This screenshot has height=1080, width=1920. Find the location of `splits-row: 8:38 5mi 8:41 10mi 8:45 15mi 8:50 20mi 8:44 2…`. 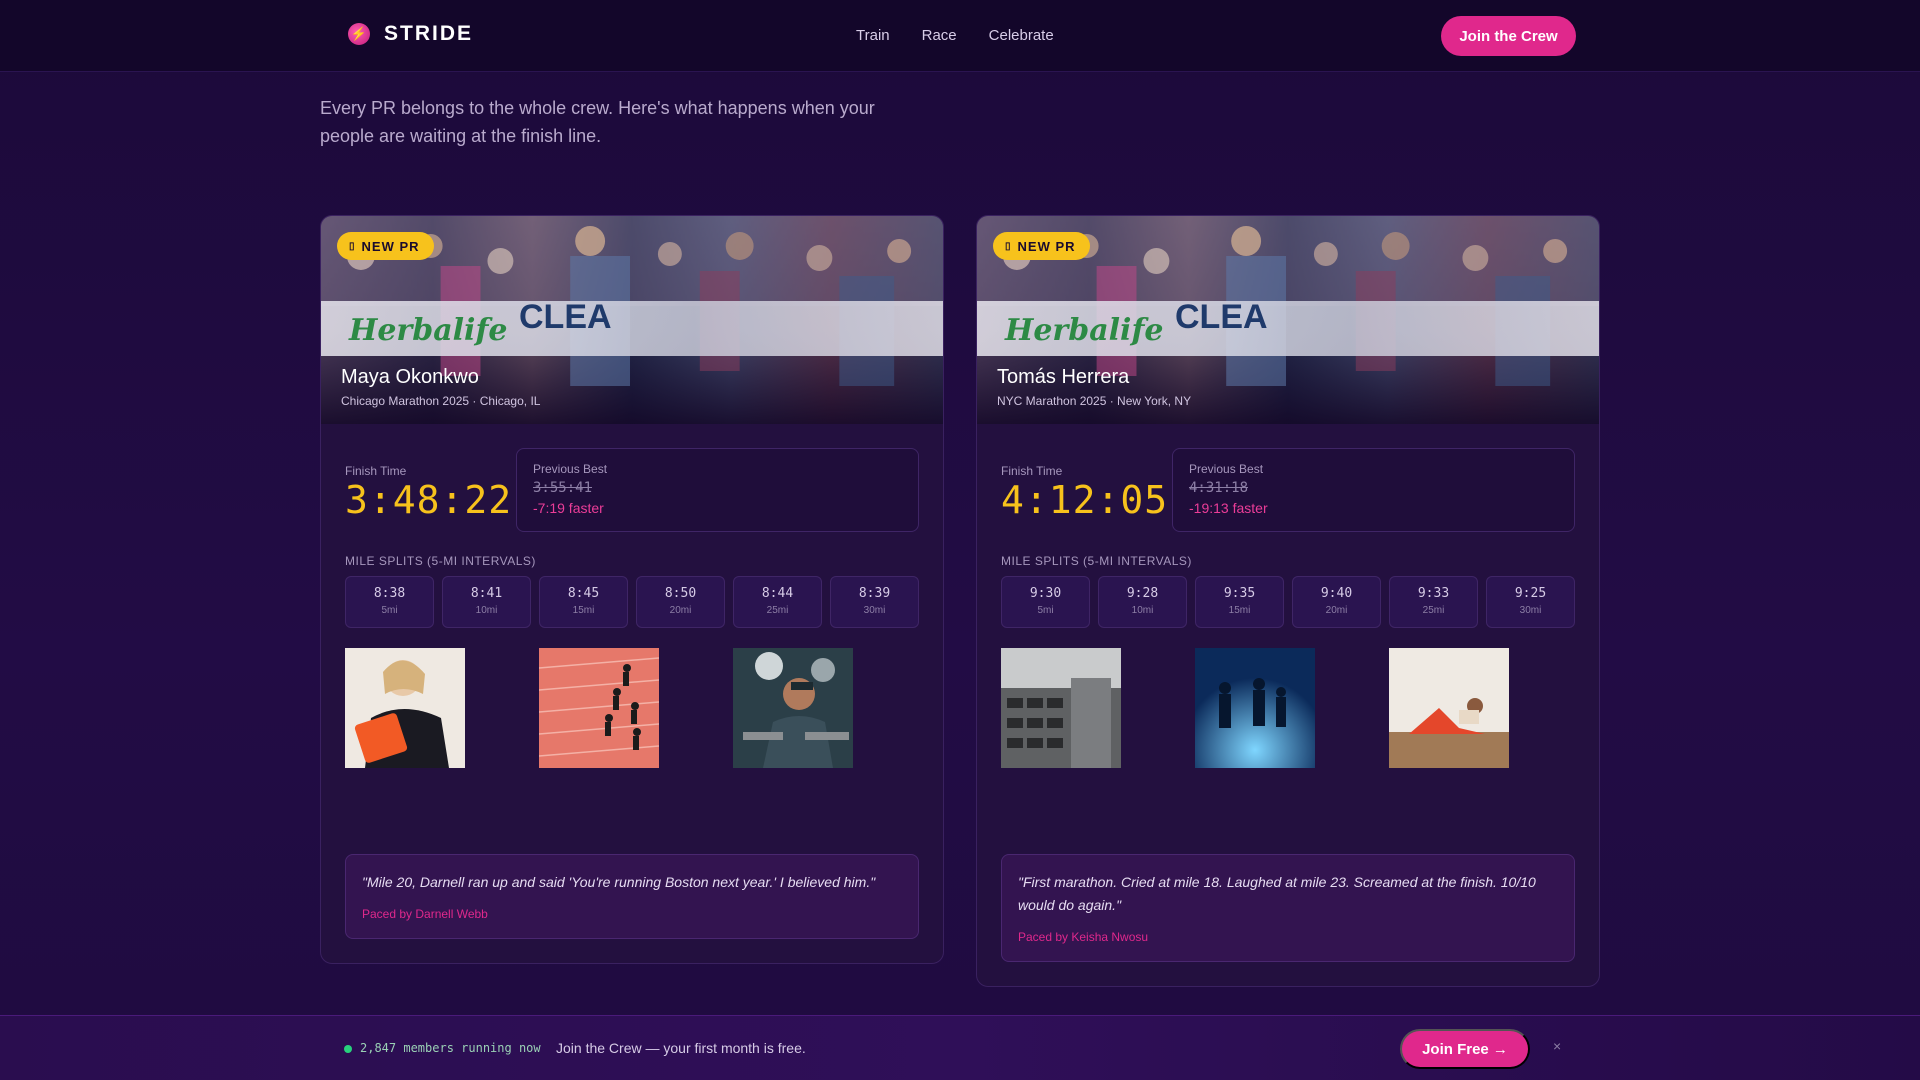

splits-row: 8:38 5mi 8:41 10mi 8:45 15mi 8:50 20mi 8:44 2… is located at coordinates (632, 602).